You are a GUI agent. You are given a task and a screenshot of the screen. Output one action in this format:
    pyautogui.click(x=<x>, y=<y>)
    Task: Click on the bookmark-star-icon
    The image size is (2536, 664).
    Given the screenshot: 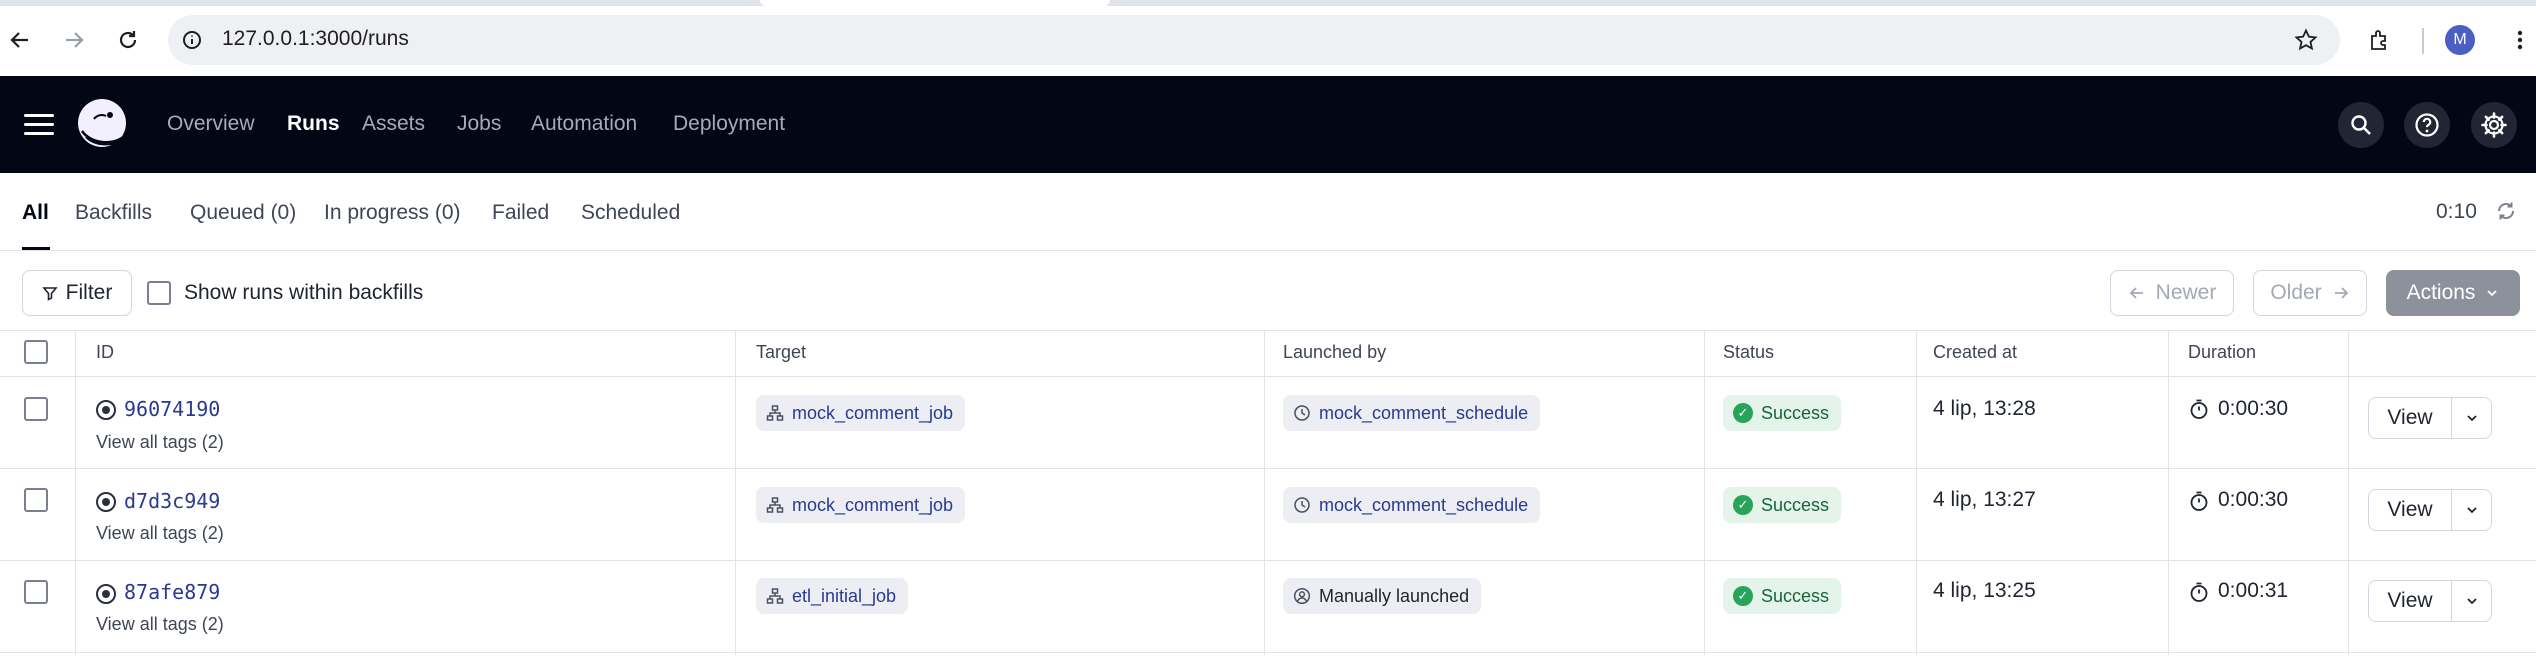 What is the action you would take?
    pyautogui.click(x=2306, y=40)
    